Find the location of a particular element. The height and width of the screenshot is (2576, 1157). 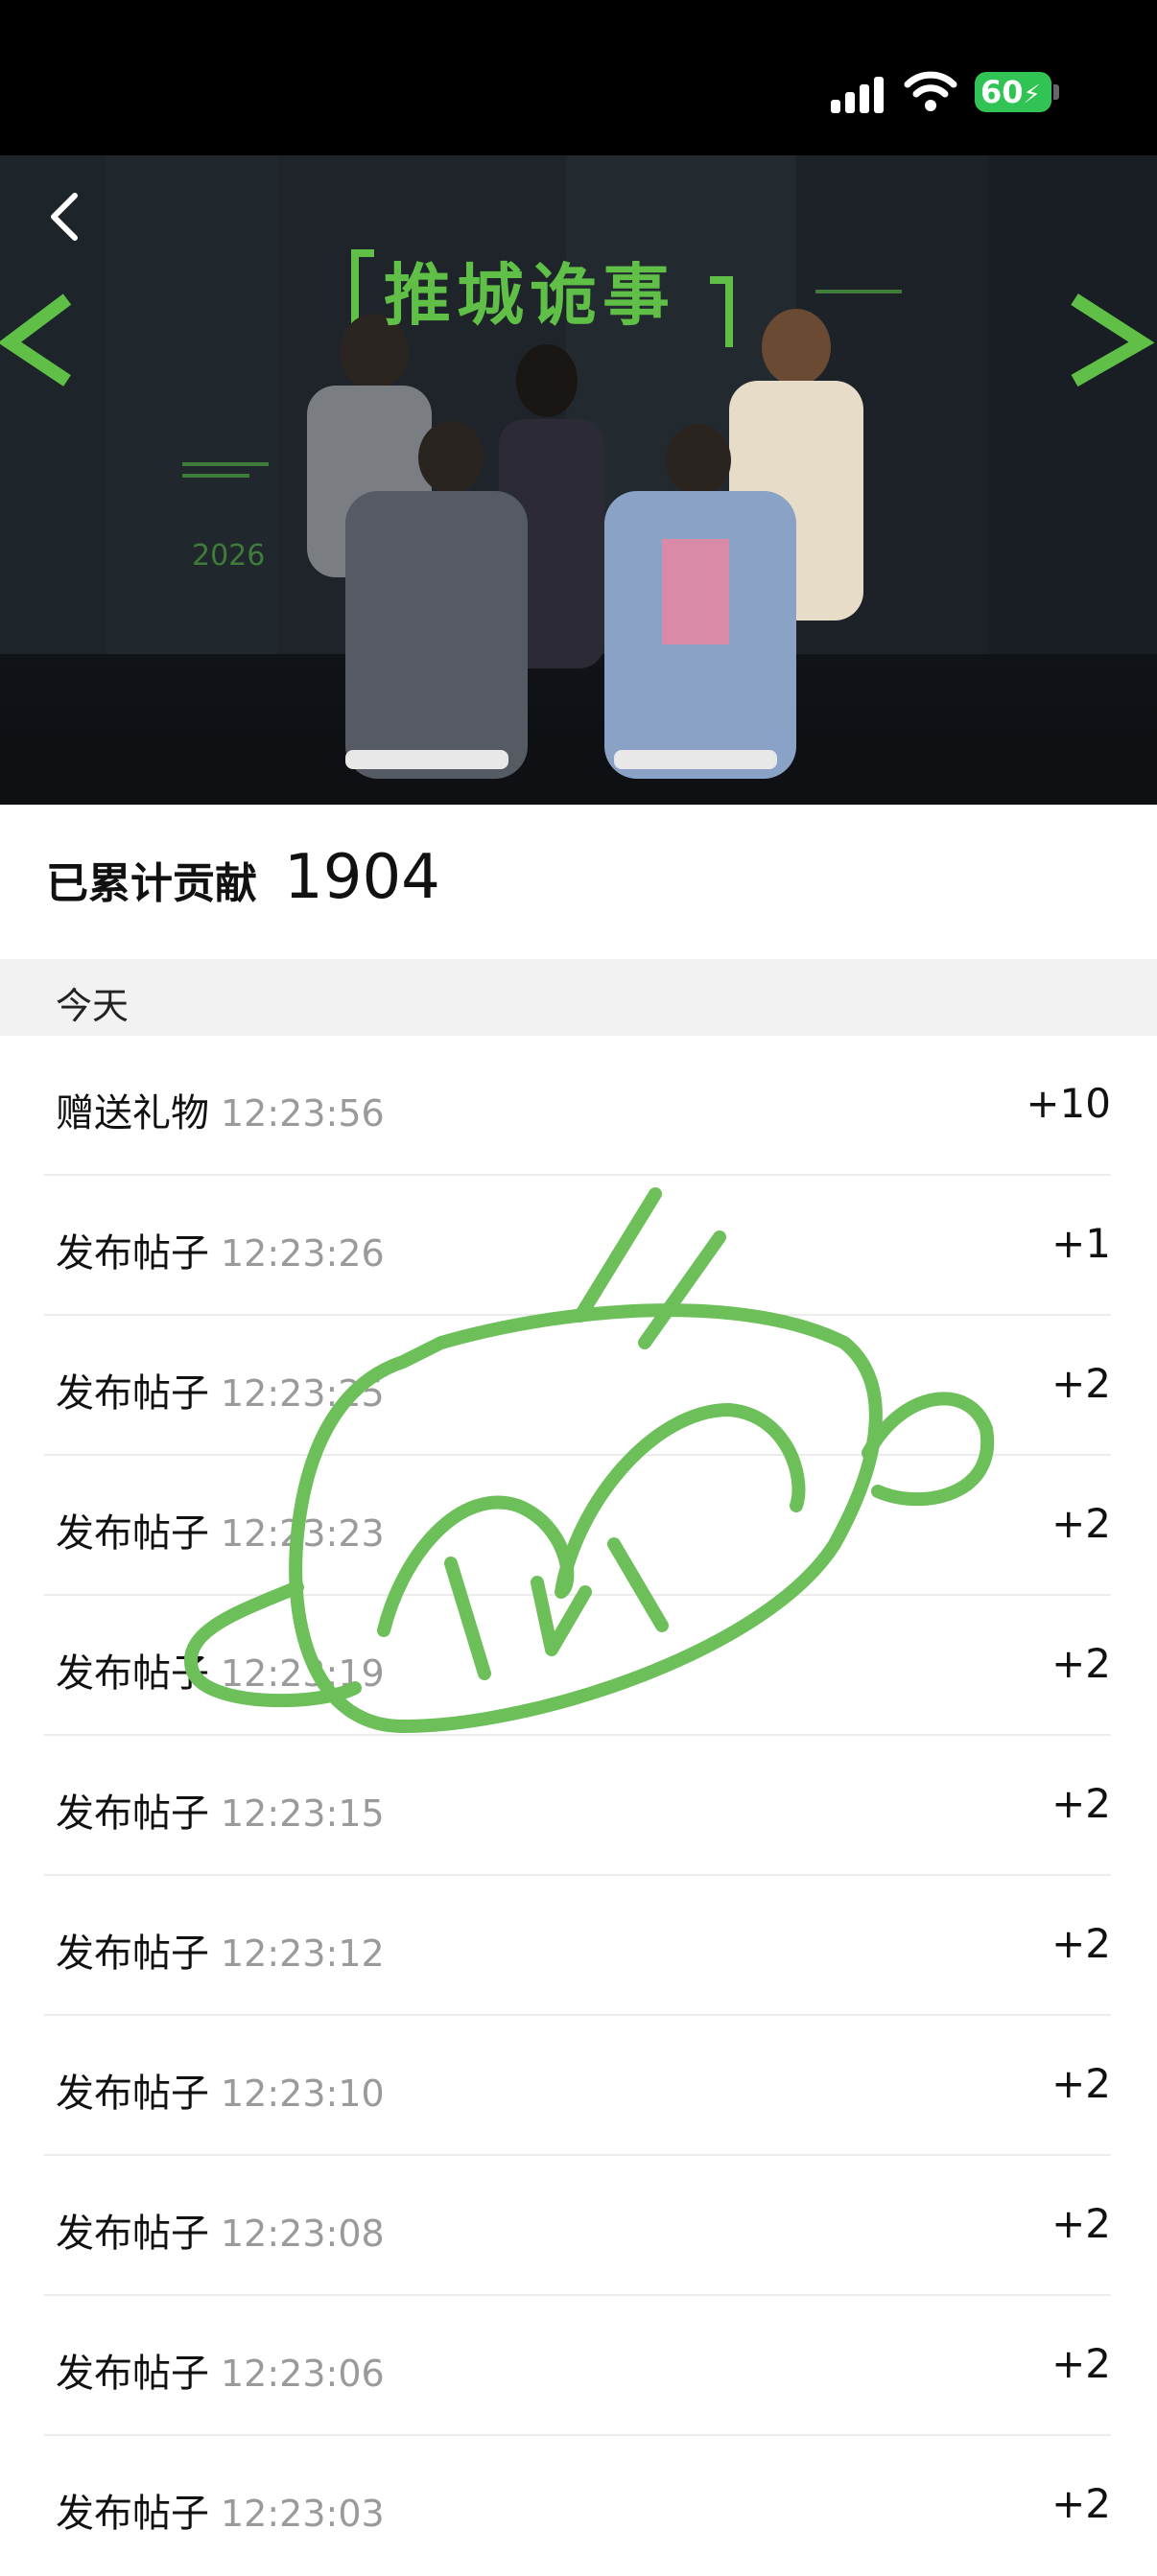

battery-charging-icon: 60⚡ is located at coordinates (1013, 92).